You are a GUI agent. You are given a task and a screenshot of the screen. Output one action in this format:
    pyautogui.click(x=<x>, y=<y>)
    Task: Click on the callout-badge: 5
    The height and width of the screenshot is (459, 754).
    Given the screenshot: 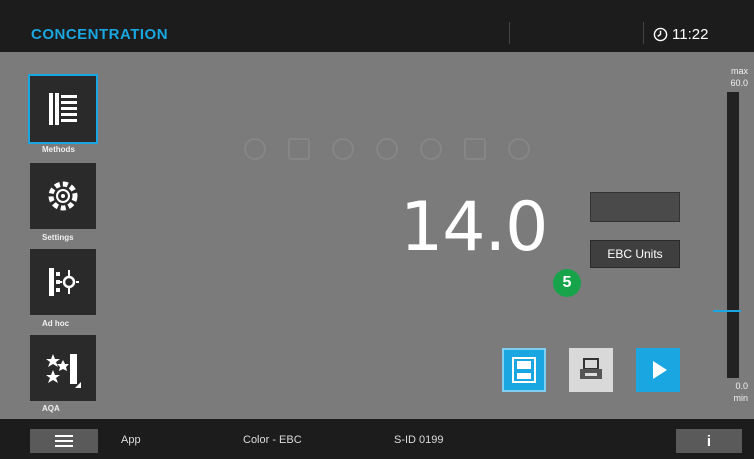 What is the action you would take?
    pyautogui.click(x=567, y=283)
    